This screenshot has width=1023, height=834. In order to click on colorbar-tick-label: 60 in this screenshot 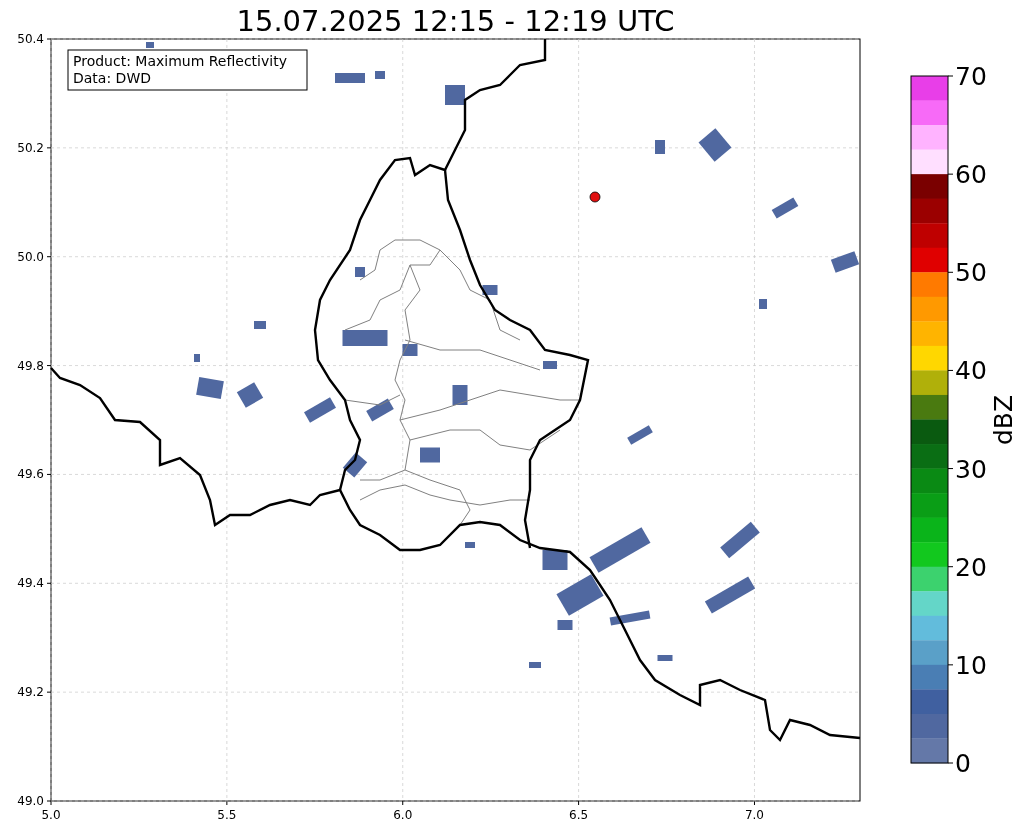, I will do `click(971, 175)`.